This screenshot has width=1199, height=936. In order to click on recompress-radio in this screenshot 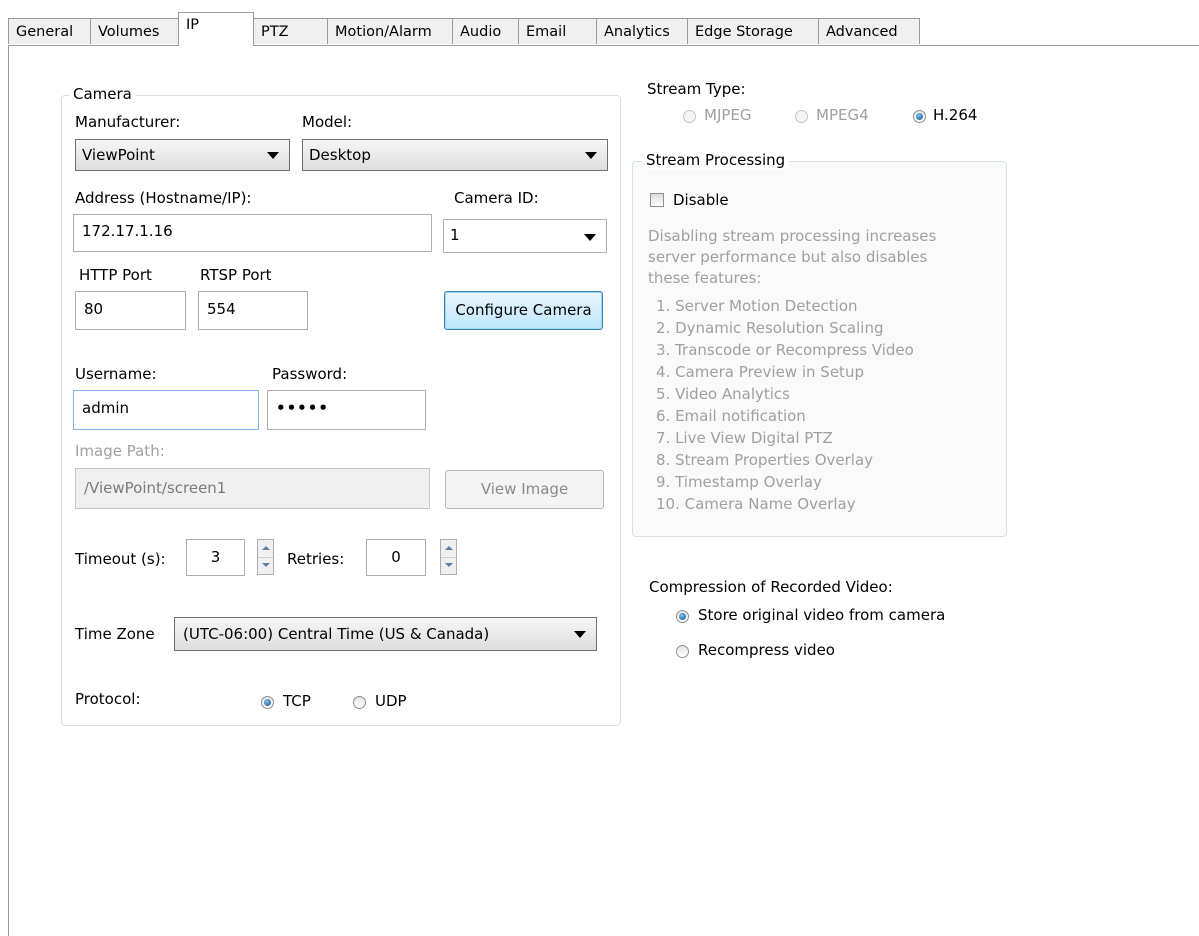, I will do `click(682, 651)`.